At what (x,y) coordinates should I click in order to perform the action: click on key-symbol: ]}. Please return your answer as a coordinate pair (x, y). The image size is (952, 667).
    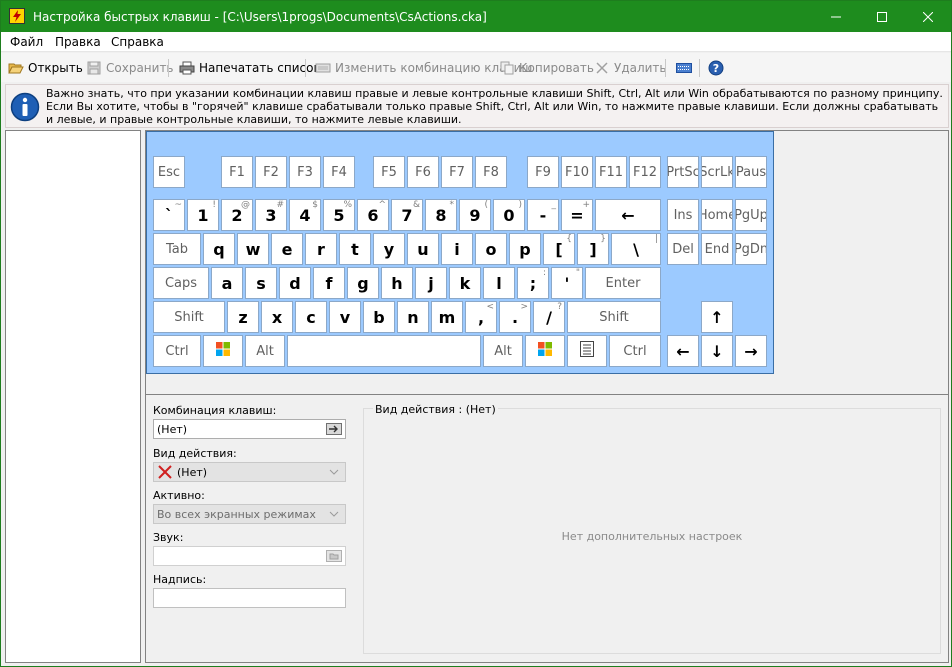
    Looking at the image, I should click on (593, 249).